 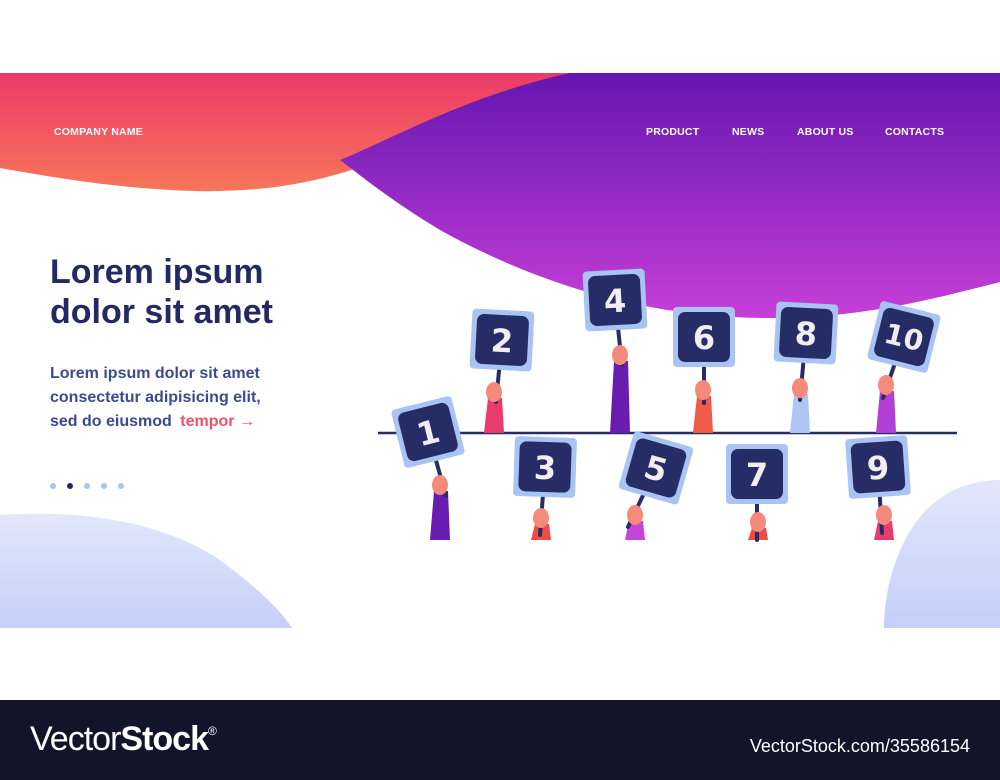 I want to click on score-card-number: 6, so click(x=704, y=338).